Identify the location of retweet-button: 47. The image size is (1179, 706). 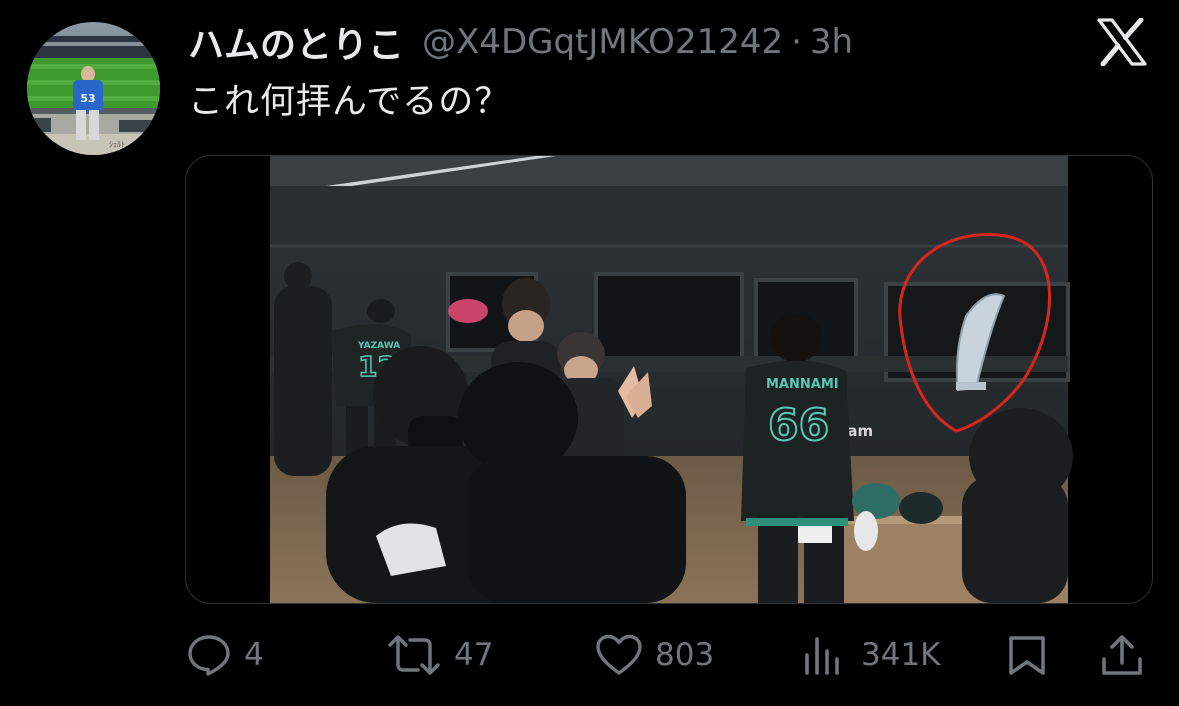
(439, 655).